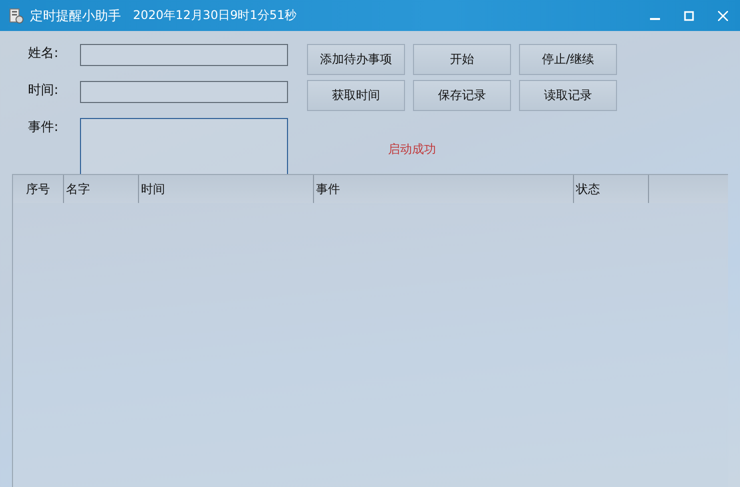  What do you see at coordinates (16, 16) in the screenshot?
I see `app-icon` at bounding box center [16, 16].